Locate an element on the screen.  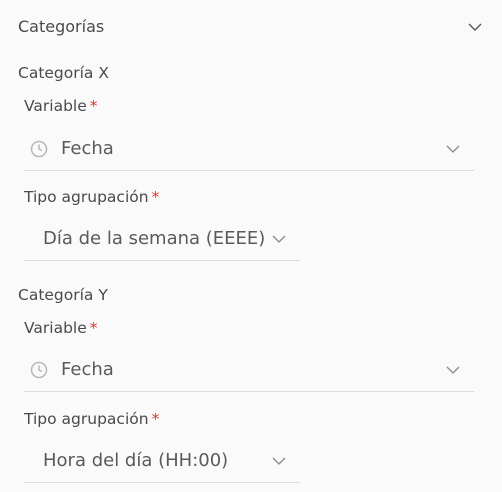
grouping-x-label: Tipo agrupación * is located at coordinates (91, 197).